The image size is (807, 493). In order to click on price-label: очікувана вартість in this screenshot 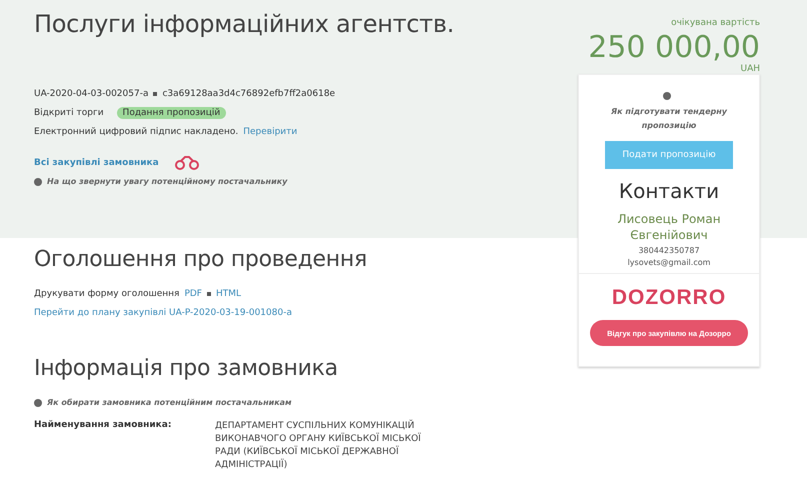, I will do `click(715, 23)`.